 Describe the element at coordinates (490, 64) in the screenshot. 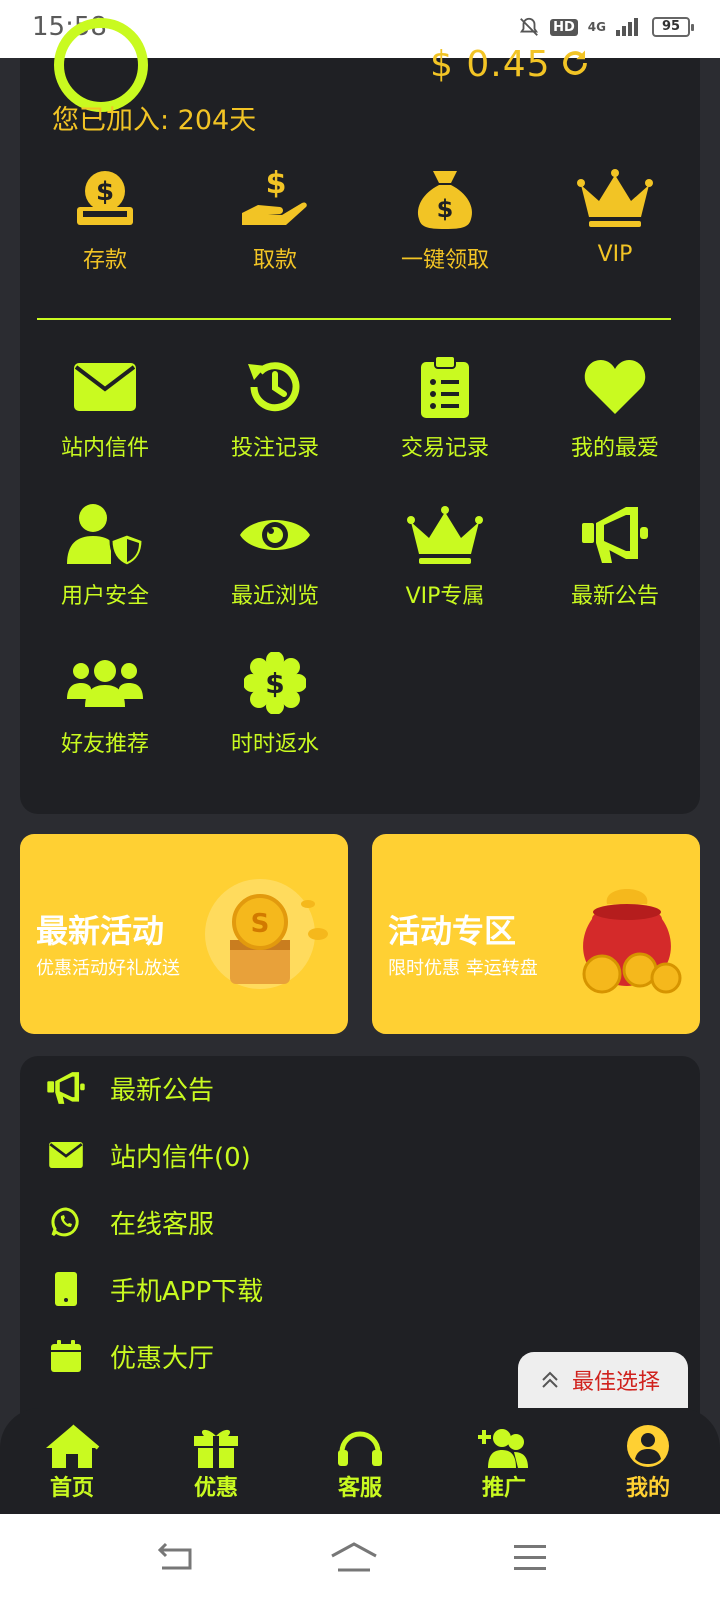

I see `balance-amount: $ 0.45` at that location.